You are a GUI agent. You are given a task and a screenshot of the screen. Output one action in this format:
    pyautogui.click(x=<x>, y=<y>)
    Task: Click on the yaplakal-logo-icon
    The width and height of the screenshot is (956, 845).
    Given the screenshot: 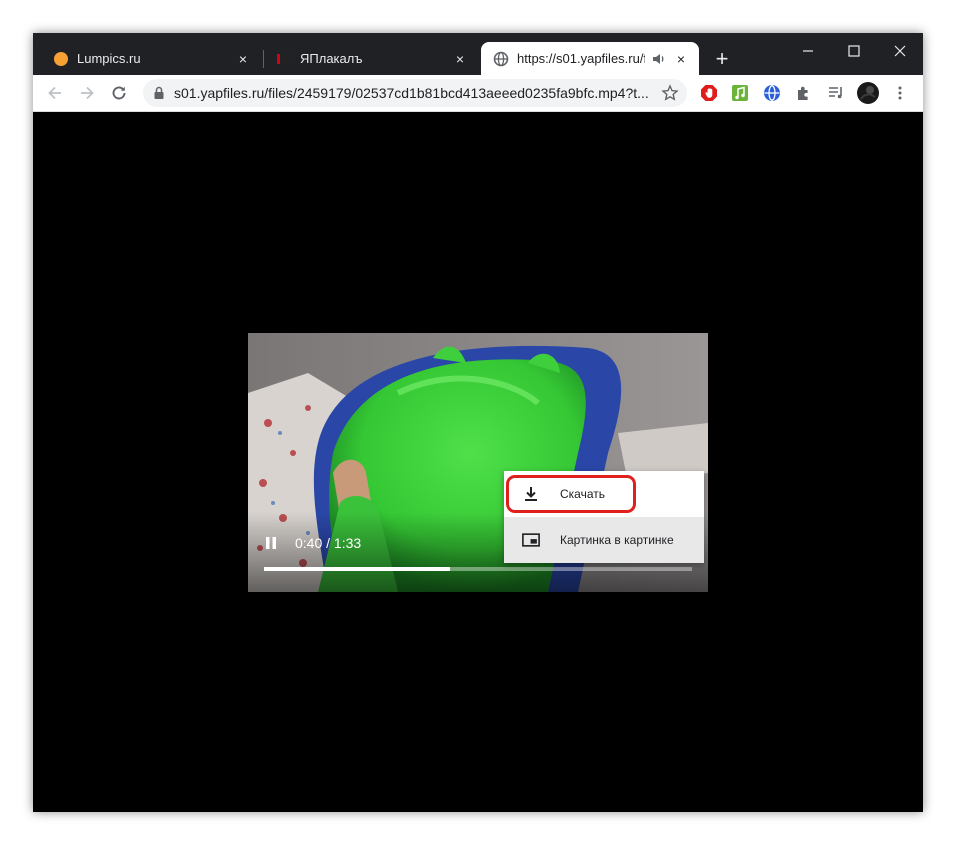 What is the action you would take?
    pyautogui.click(x=284, y=59)
    